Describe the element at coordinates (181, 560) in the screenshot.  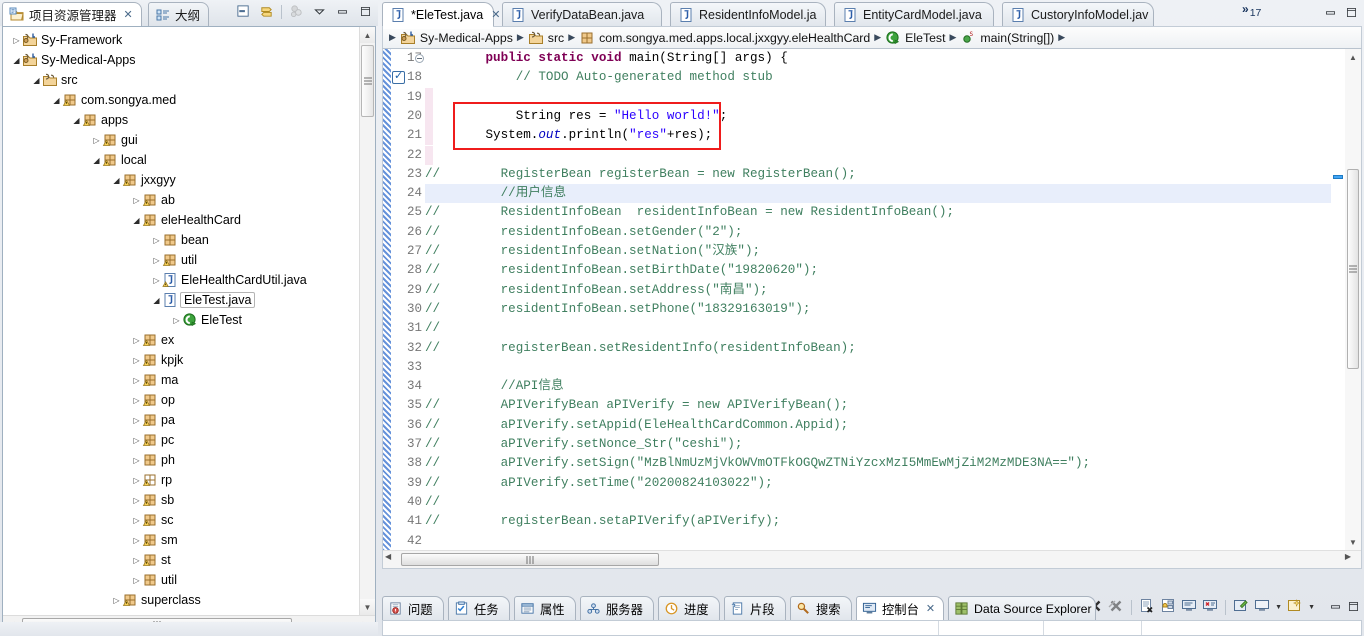
I see `tree-item: ▷ st` at that location.